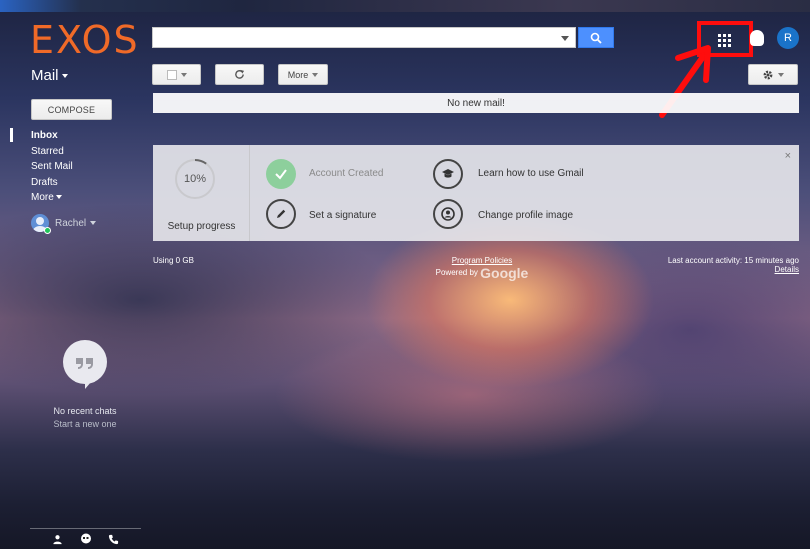 The height and width of the screenshot is (549, 810). Describe the element at coordinates (298, 74) in the screenshot. I see `more-actions-label: More` at that location.